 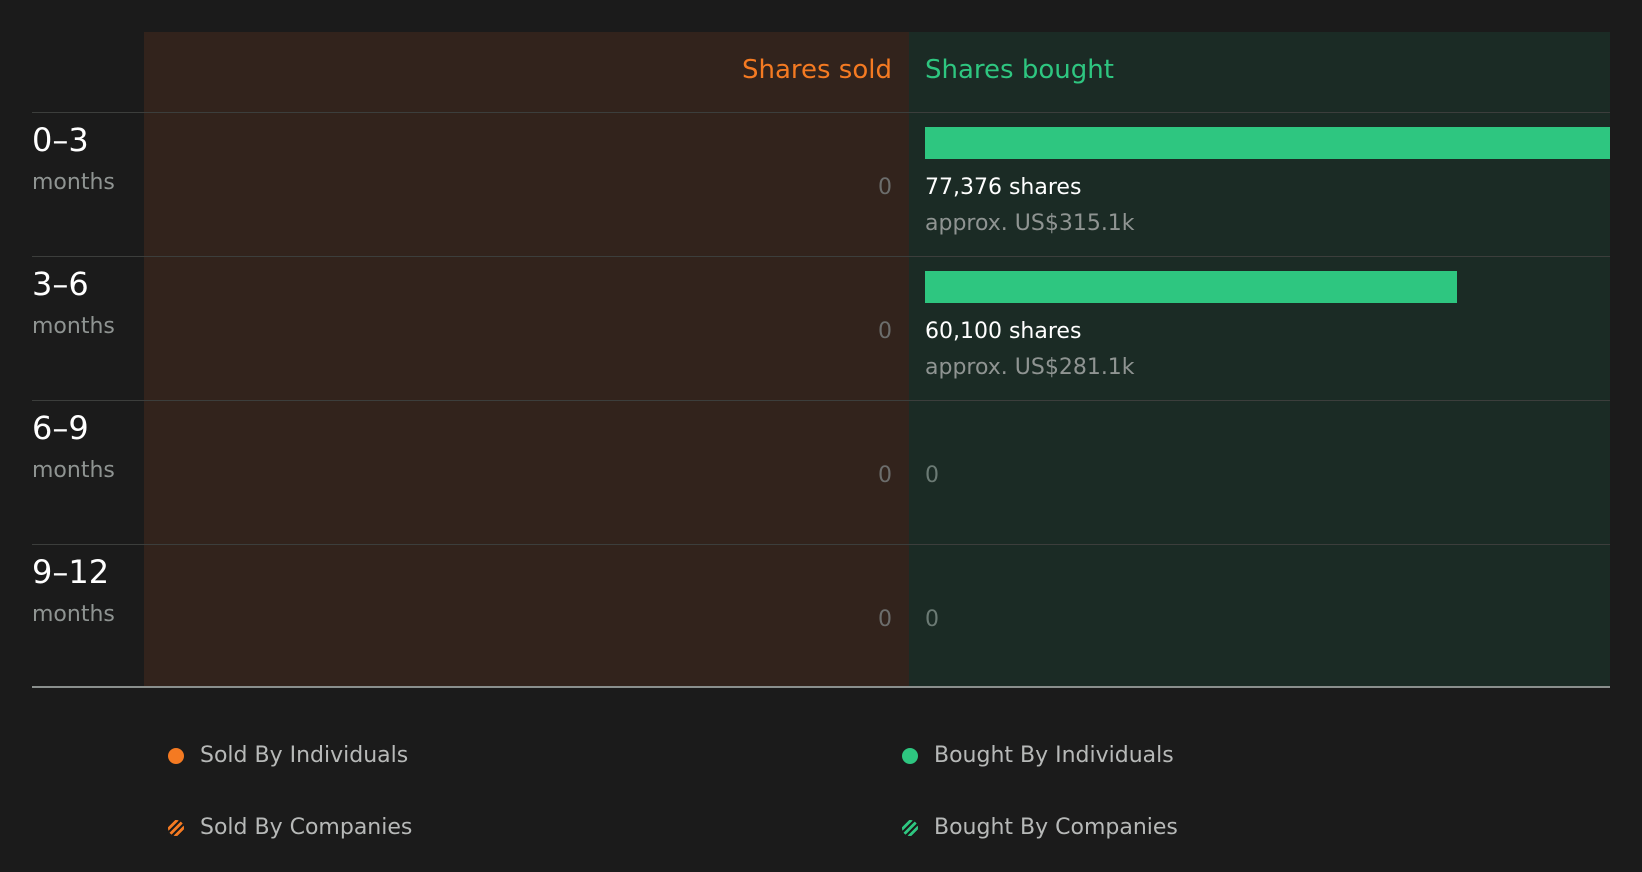 What do you see at coordinates (1030, 223) in the screenshot?
I see `bought-value-label: approx. US$315.1k` at bounding box center [1030, 223].